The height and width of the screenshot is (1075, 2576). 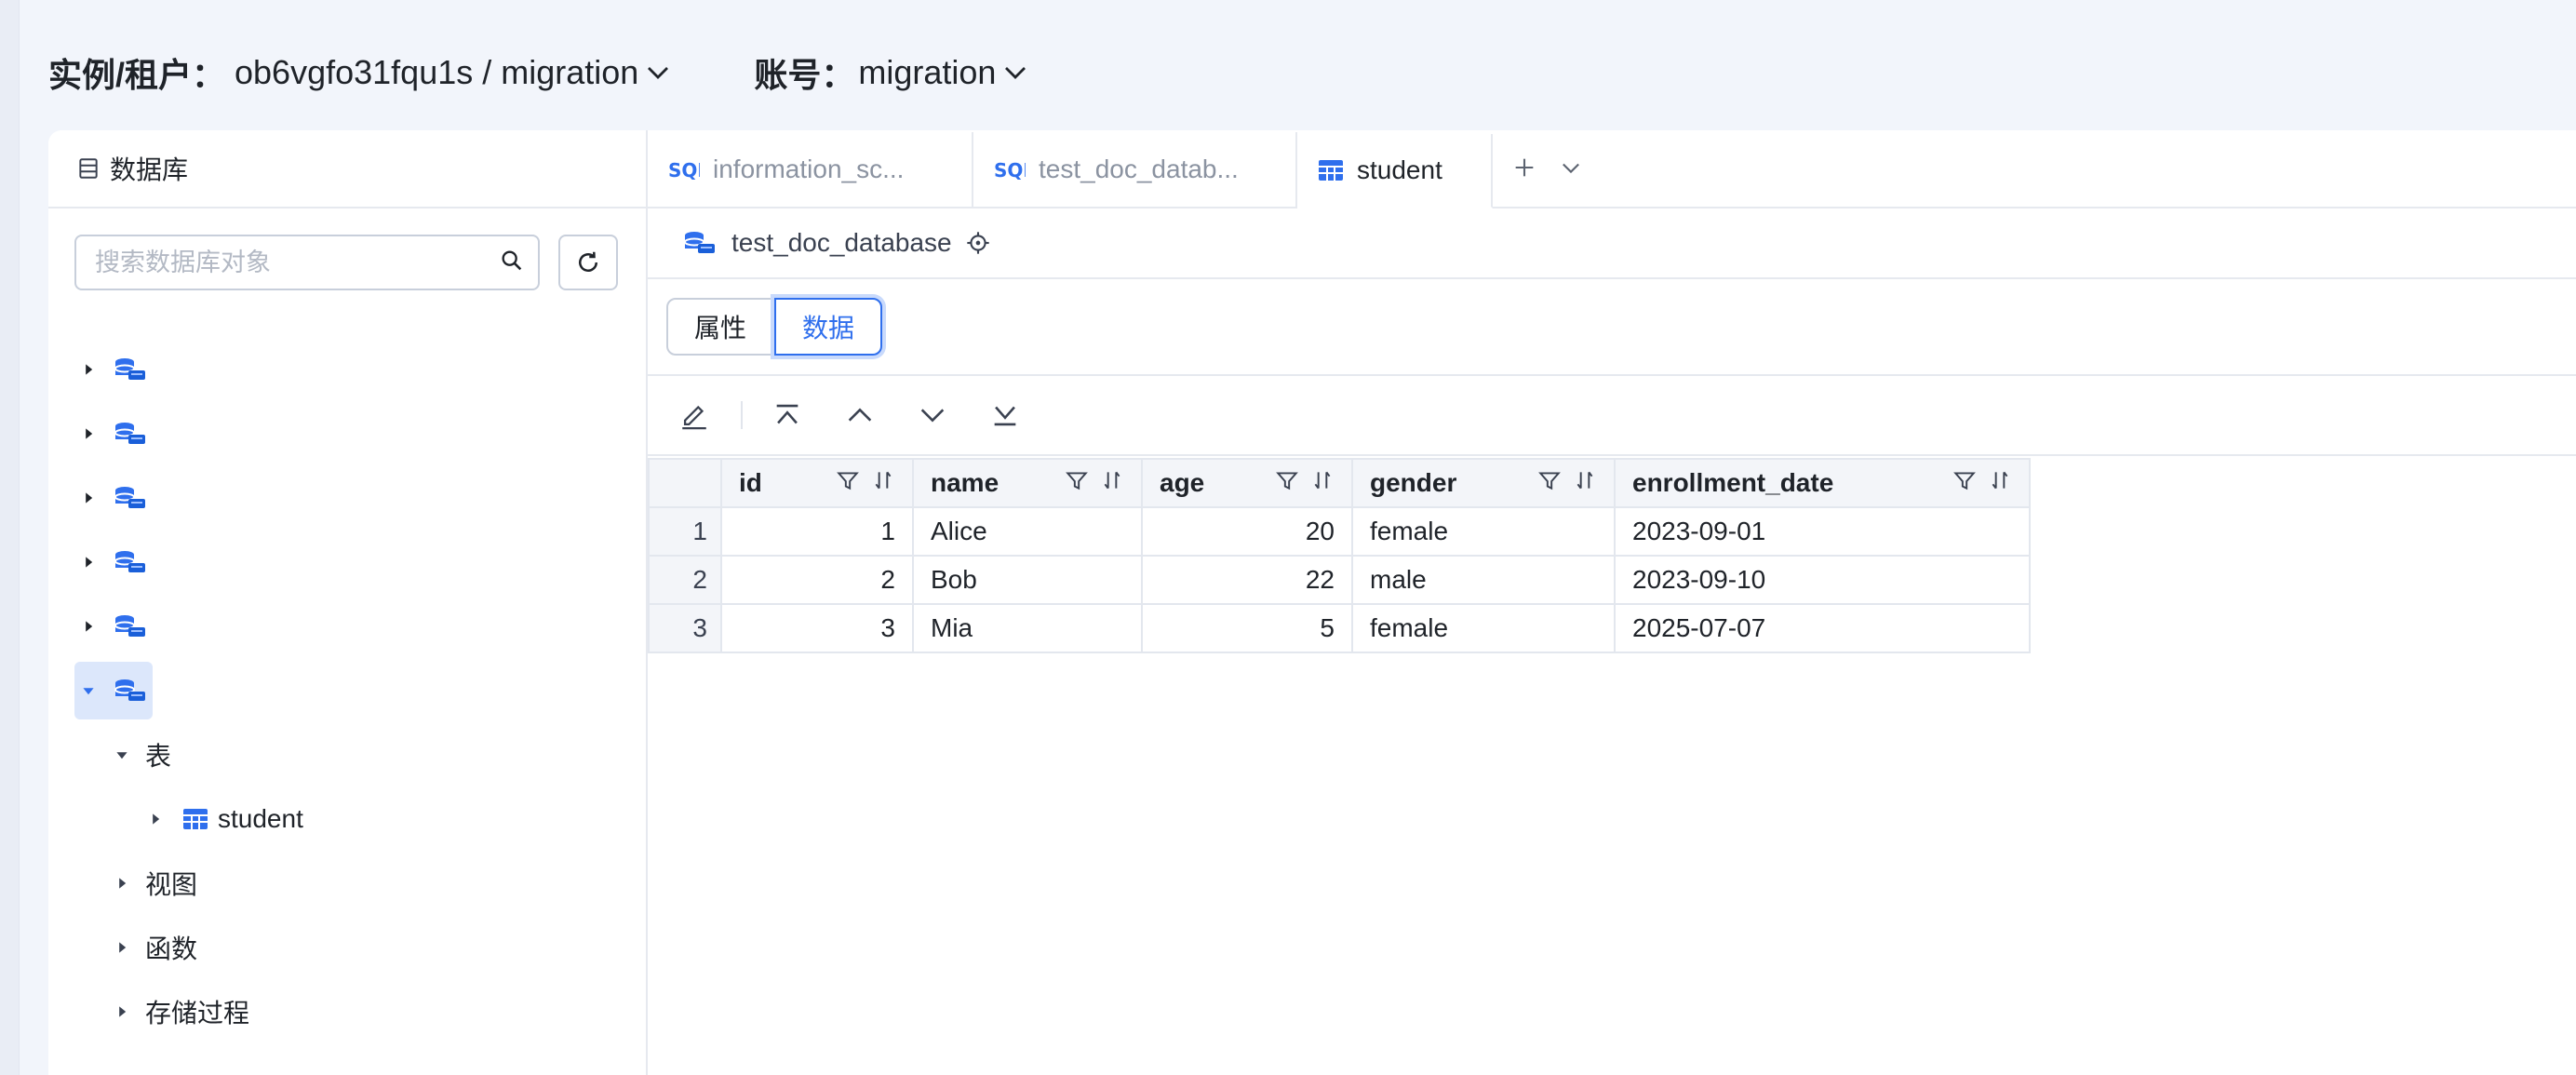 I want to click on tree-table-student: student, so click(x=353, y=818).